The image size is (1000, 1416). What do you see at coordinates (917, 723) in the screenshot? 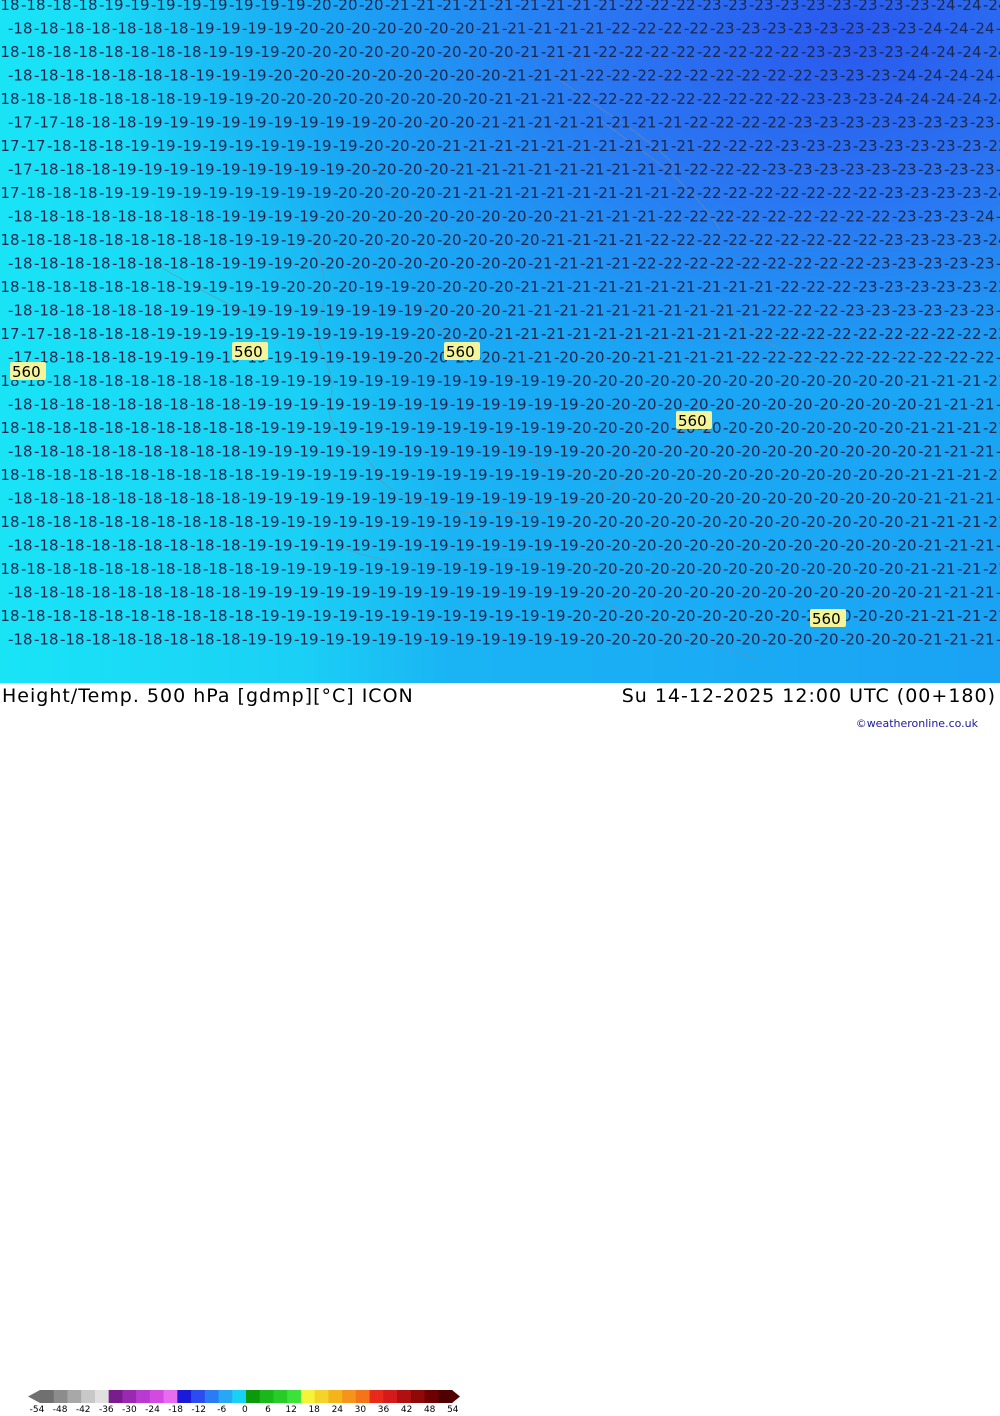
I see `credit-link: ©weatheronline.co.uk` at bounding box center [917, 723].